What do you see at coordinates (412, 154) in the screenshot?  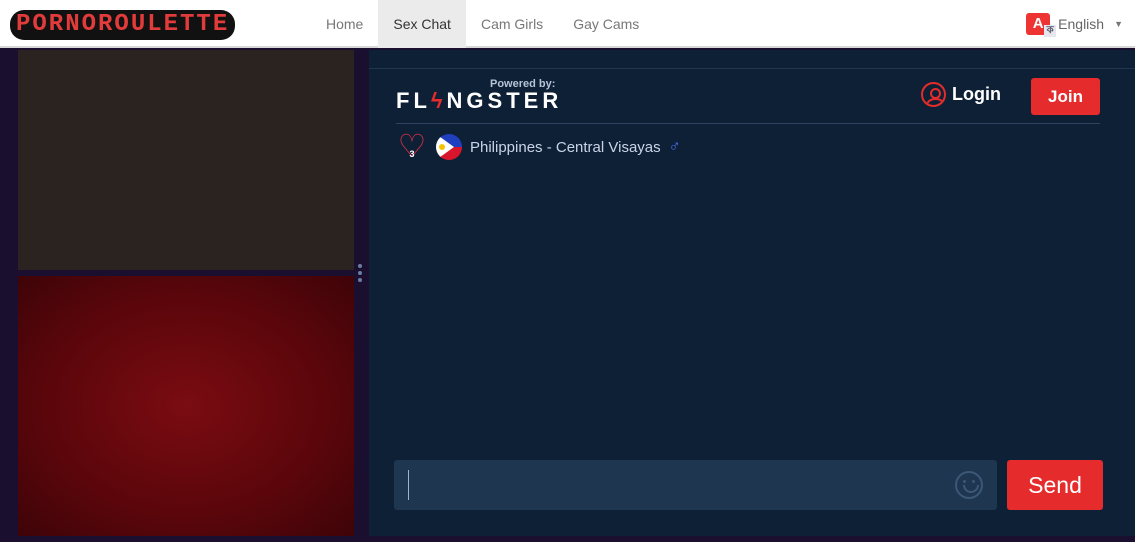 I see `likes-count: 3` at bounding box center [412, 154].